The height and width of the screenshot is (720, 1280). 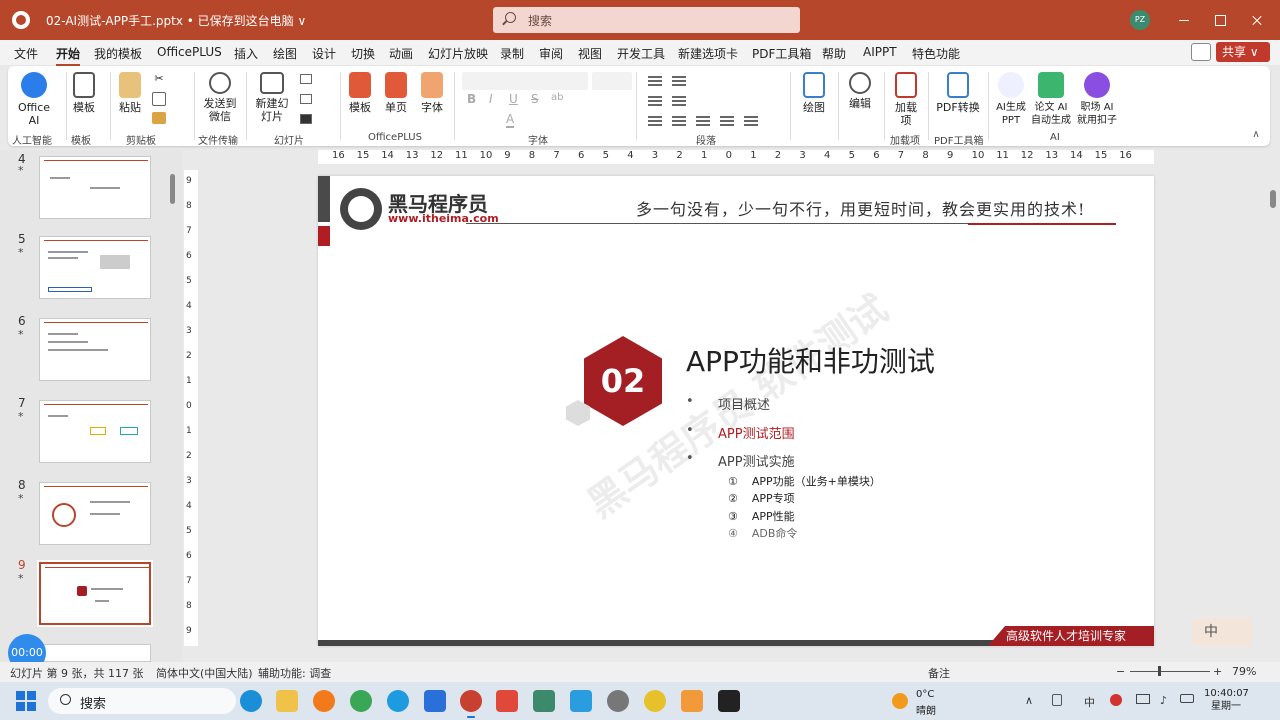 What do you see at coordinates (781, 53) in the screenshot?
I see `tab-pdf-tools: PDF工具箱` at bounding box center [781, 53].